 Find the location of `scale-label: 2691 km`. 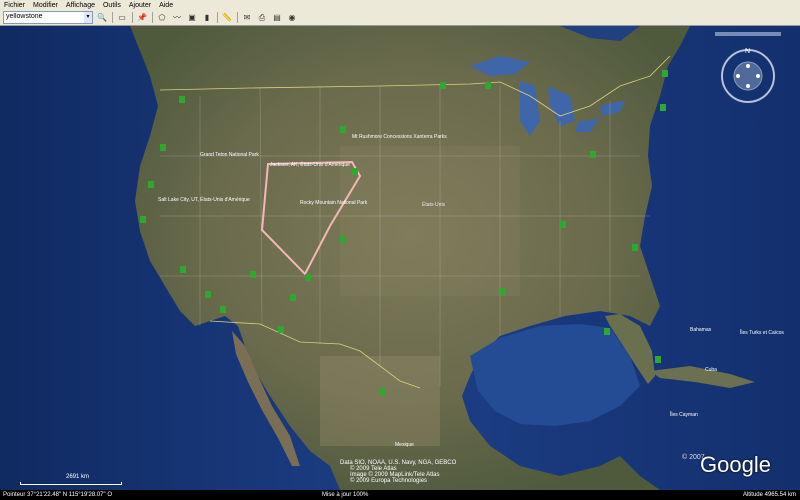

scale-label: 2691 km is located at coordinates (78, 477).